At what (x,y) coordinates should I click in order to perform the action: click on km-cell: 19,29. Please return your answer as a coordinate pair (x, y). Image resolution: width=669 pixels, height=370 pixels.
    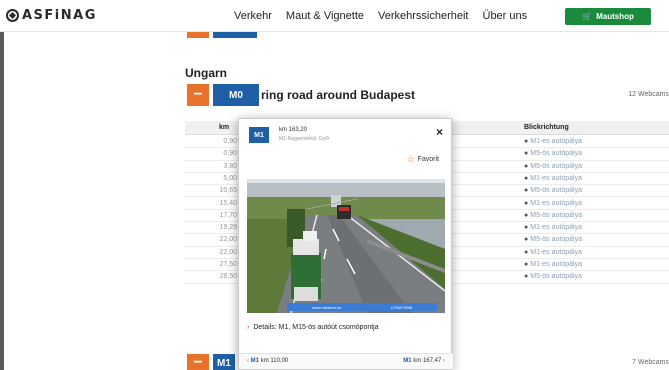
    Looking at the image, I should click on (228, 228).